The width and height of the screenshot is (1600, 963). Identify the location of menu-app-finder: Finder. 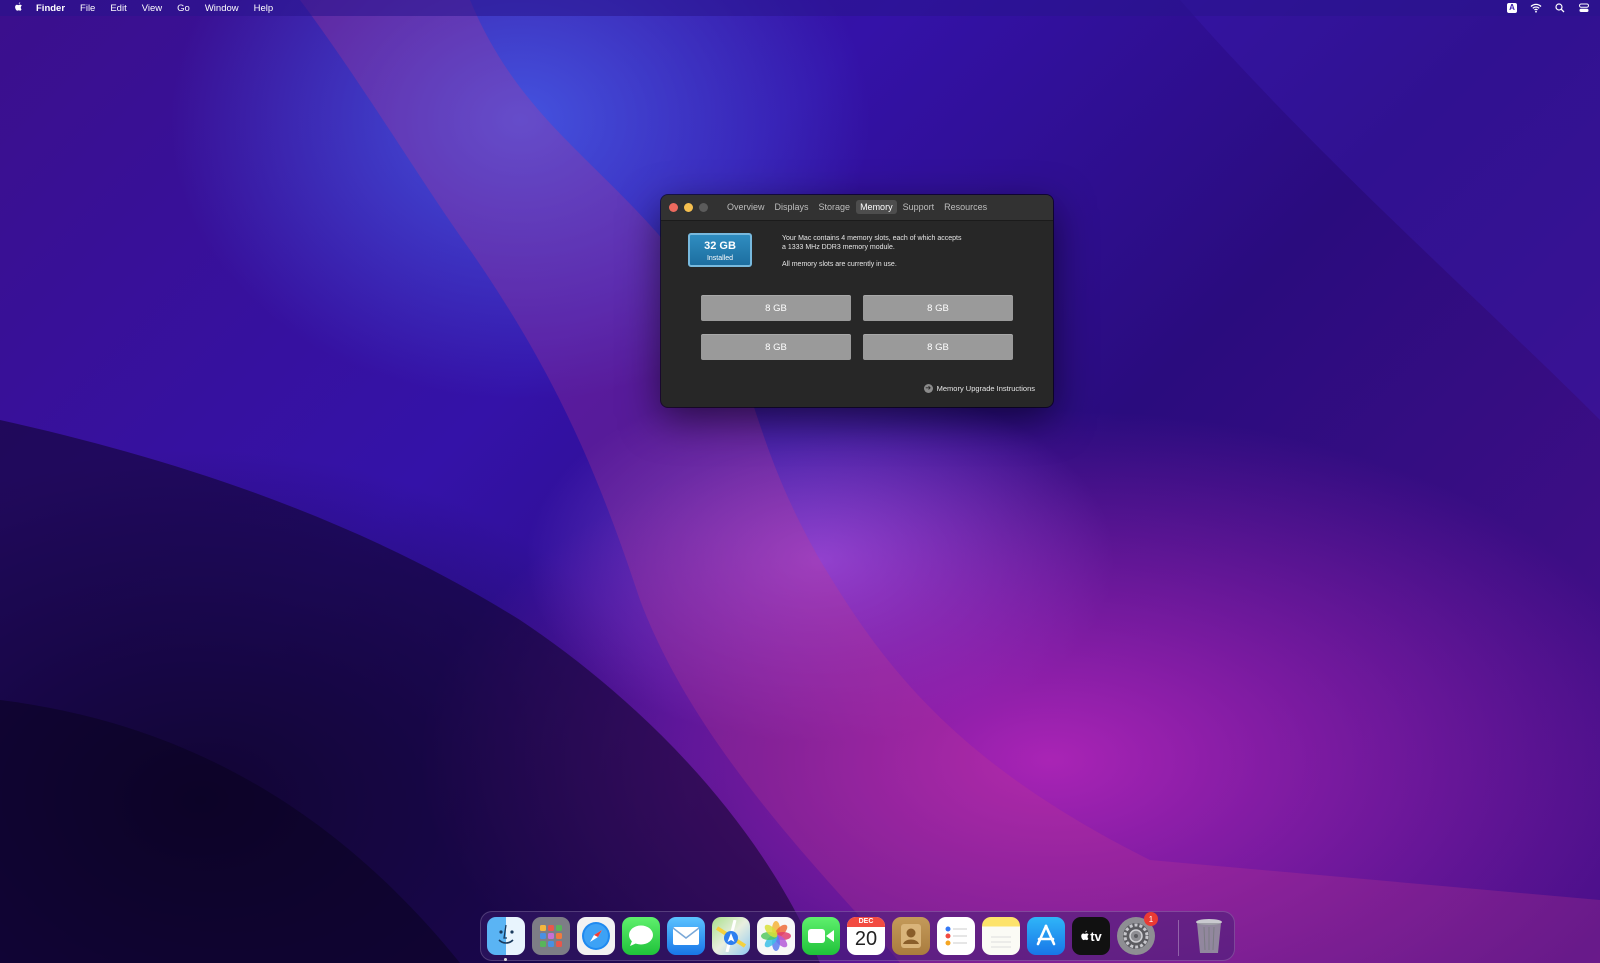
(50, 8).